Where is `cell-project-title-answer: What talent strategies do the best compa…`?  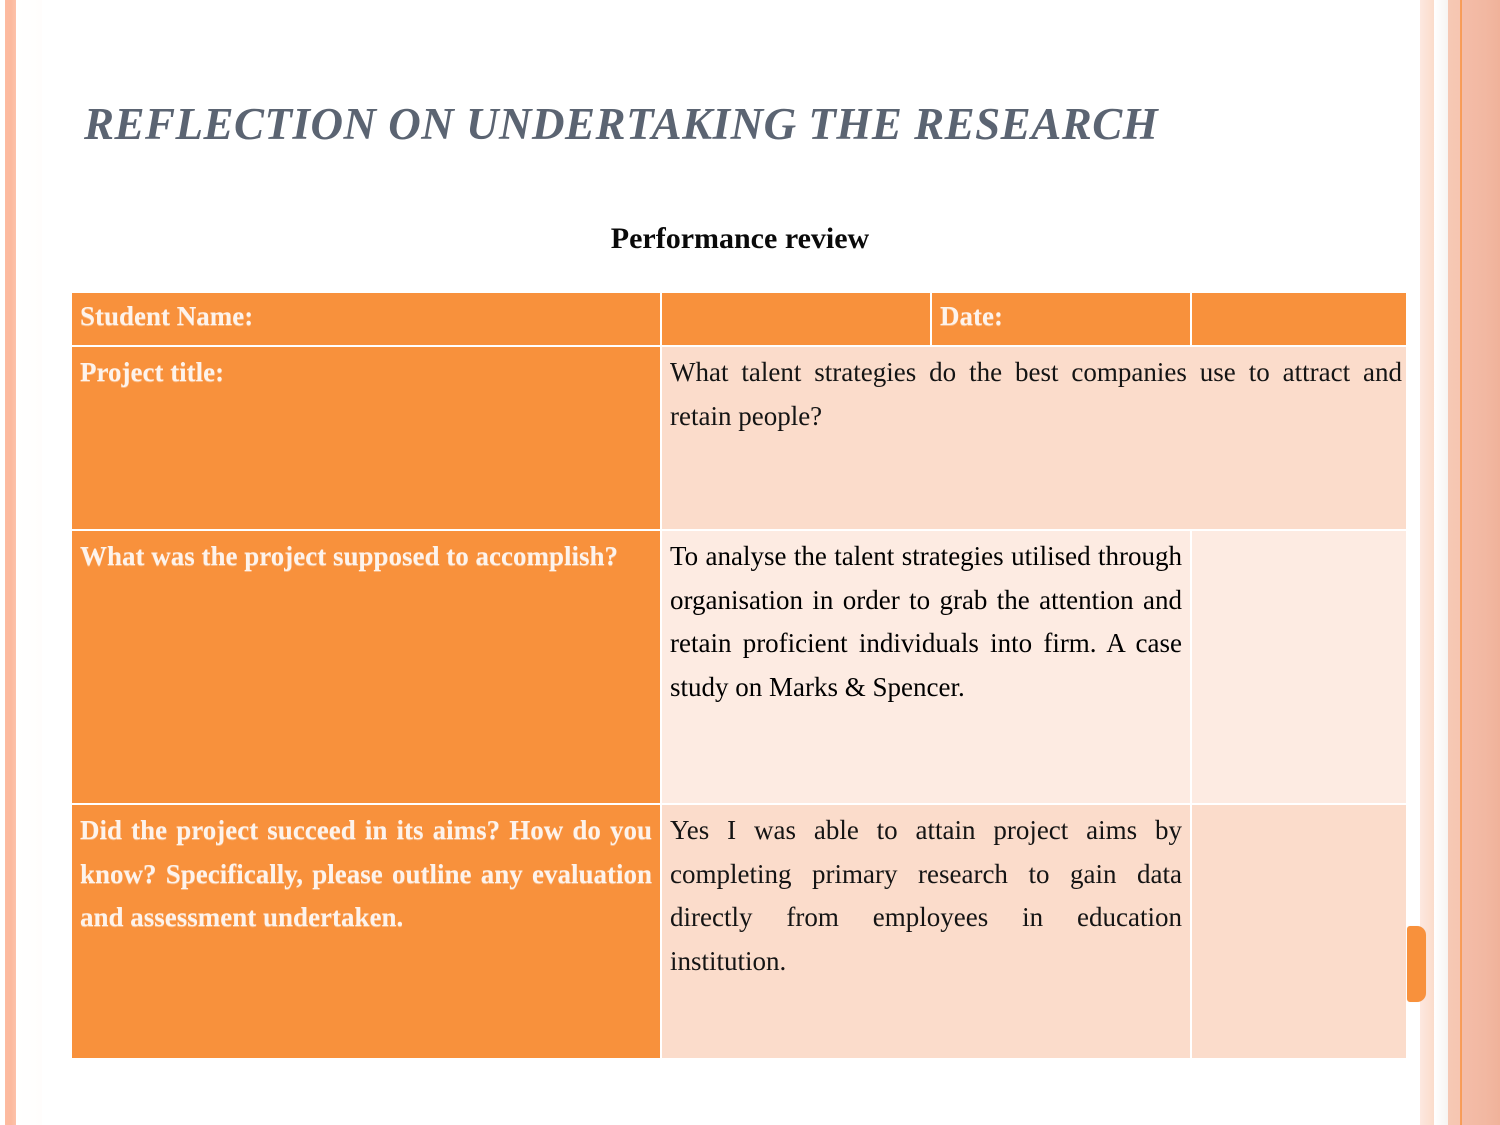 cell-project-title-answer: What talent strategies do the best compa… is located at coordinates (1036, 438).